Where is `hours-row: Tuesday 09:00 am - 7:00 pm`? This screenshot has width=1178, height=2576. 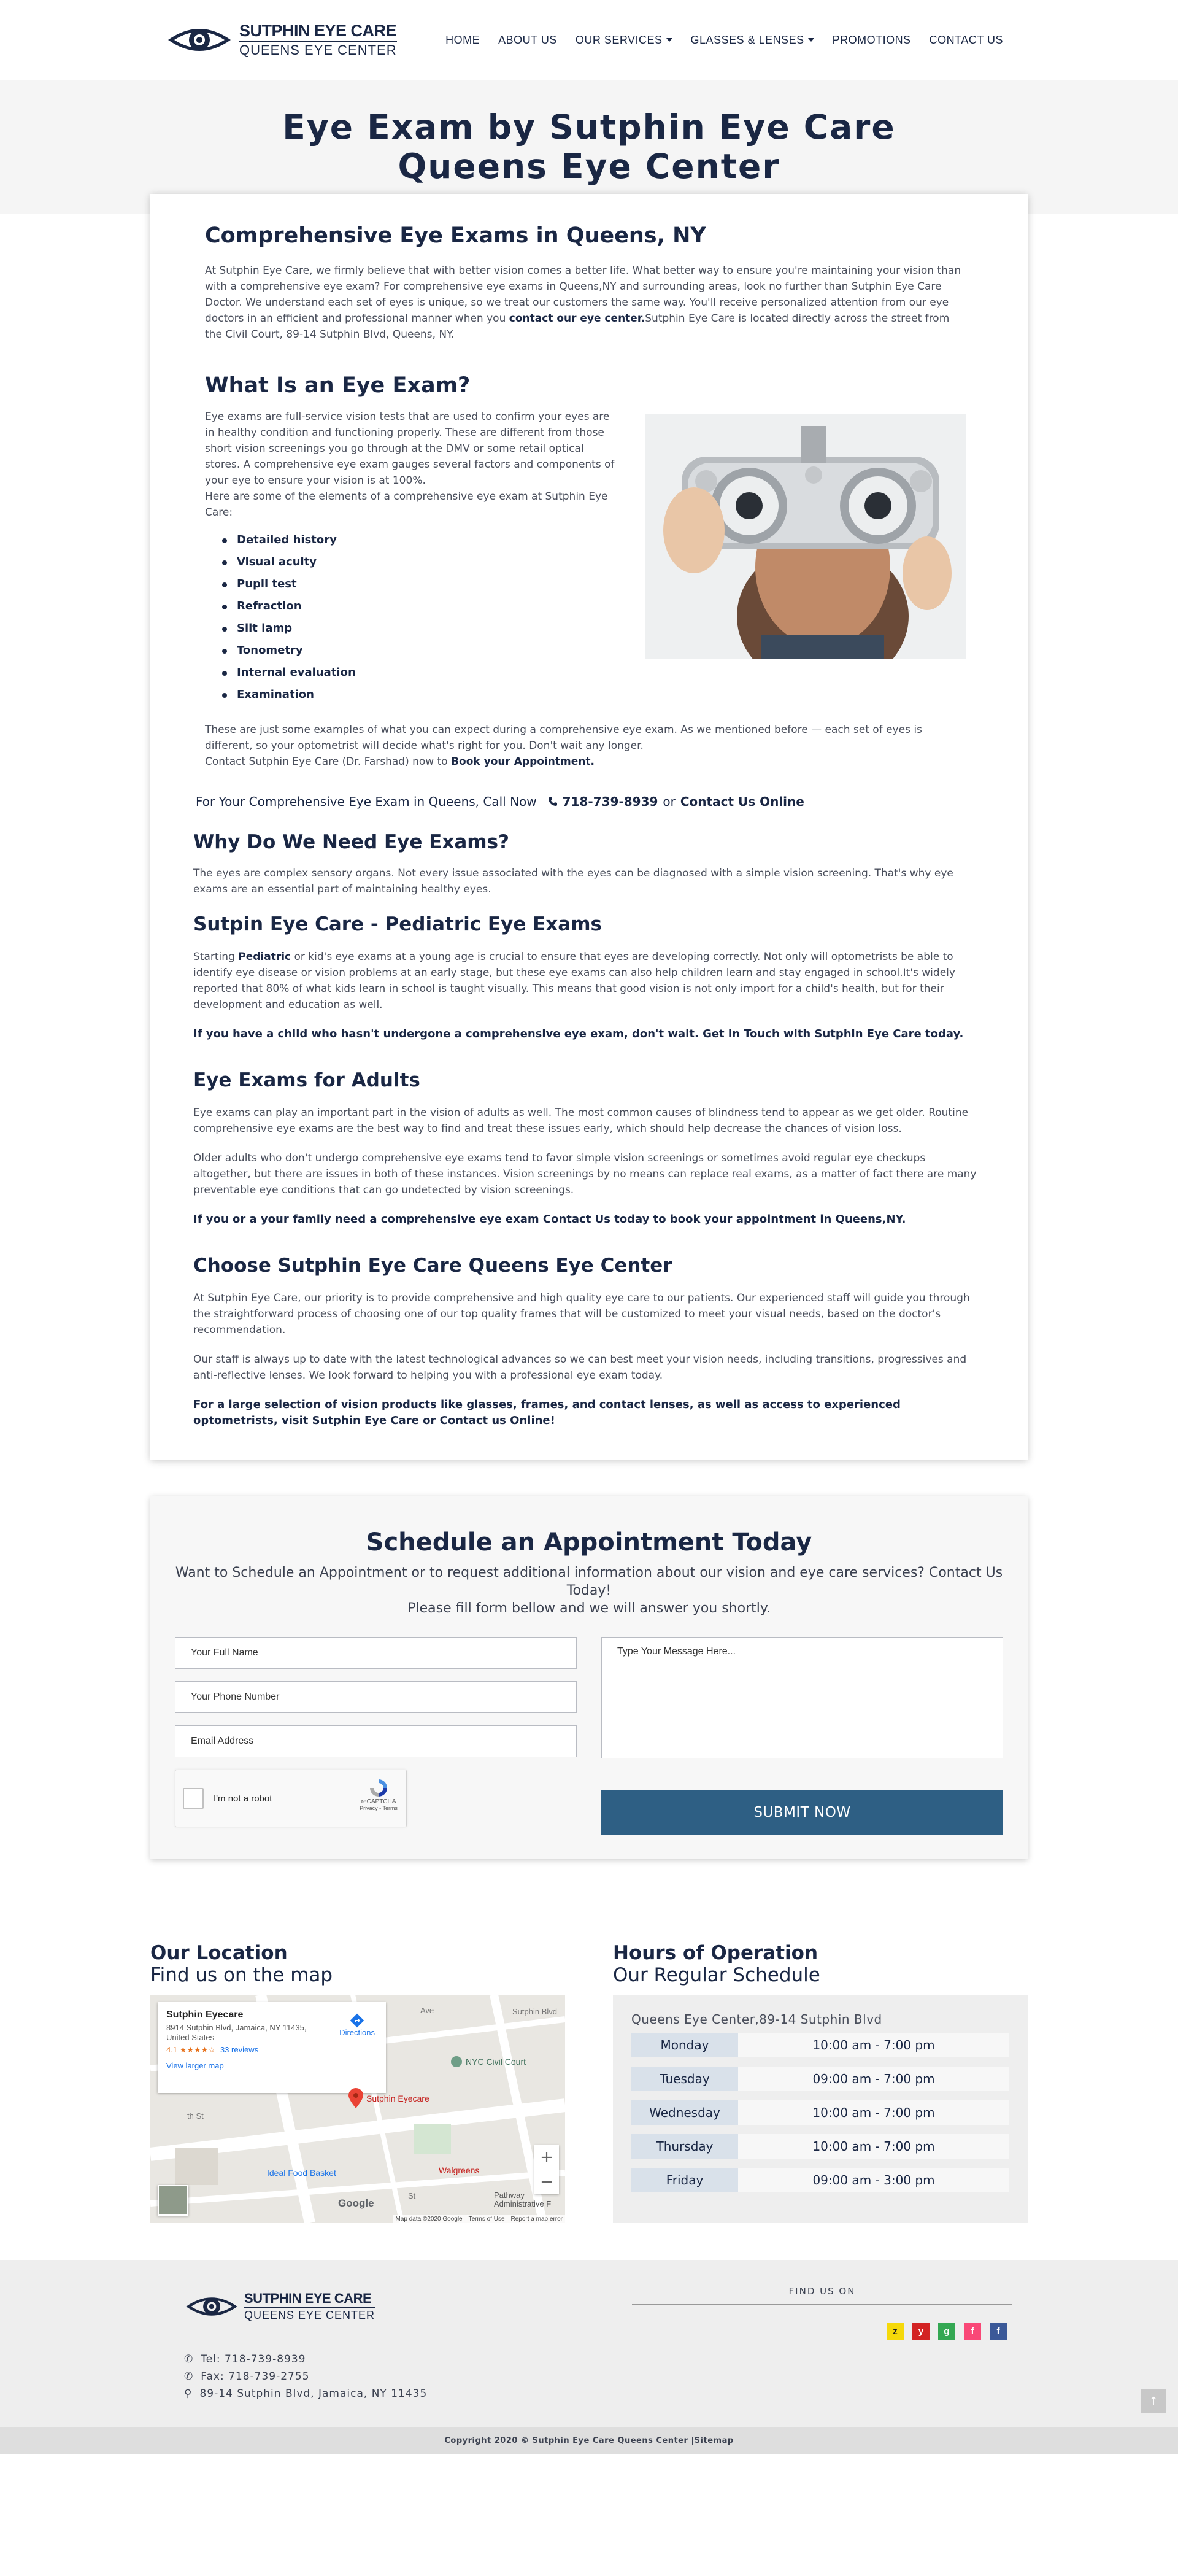
hours-row: Tuesday 09:00 am - 7:00 pm is located at coordinates (820, 2079).